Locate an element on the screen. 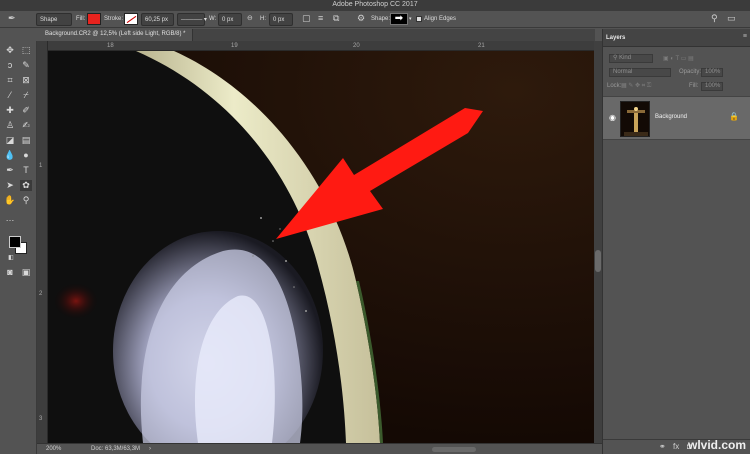 The width and height of the screenshot is (750, 454). horizontal-ruler: 18 19 20 21 is located at coordinates (318, 46).